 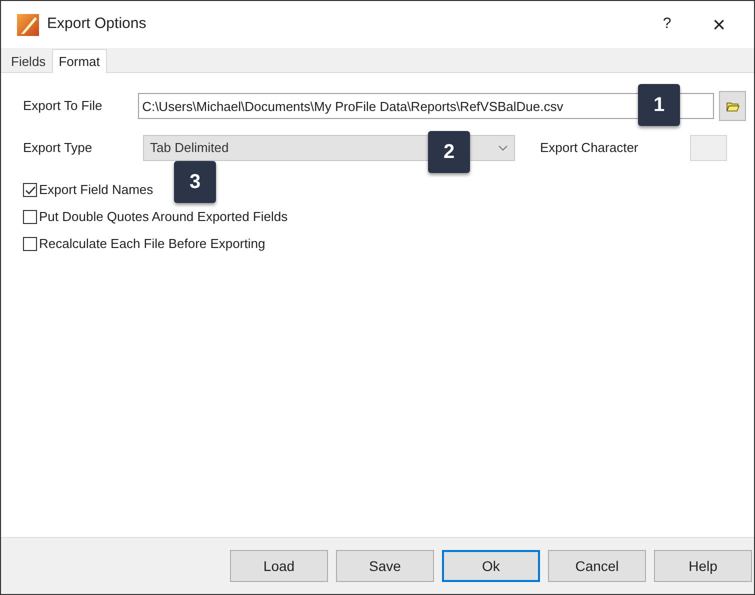 I want to click on browse-button, so click(x=732, y=106).